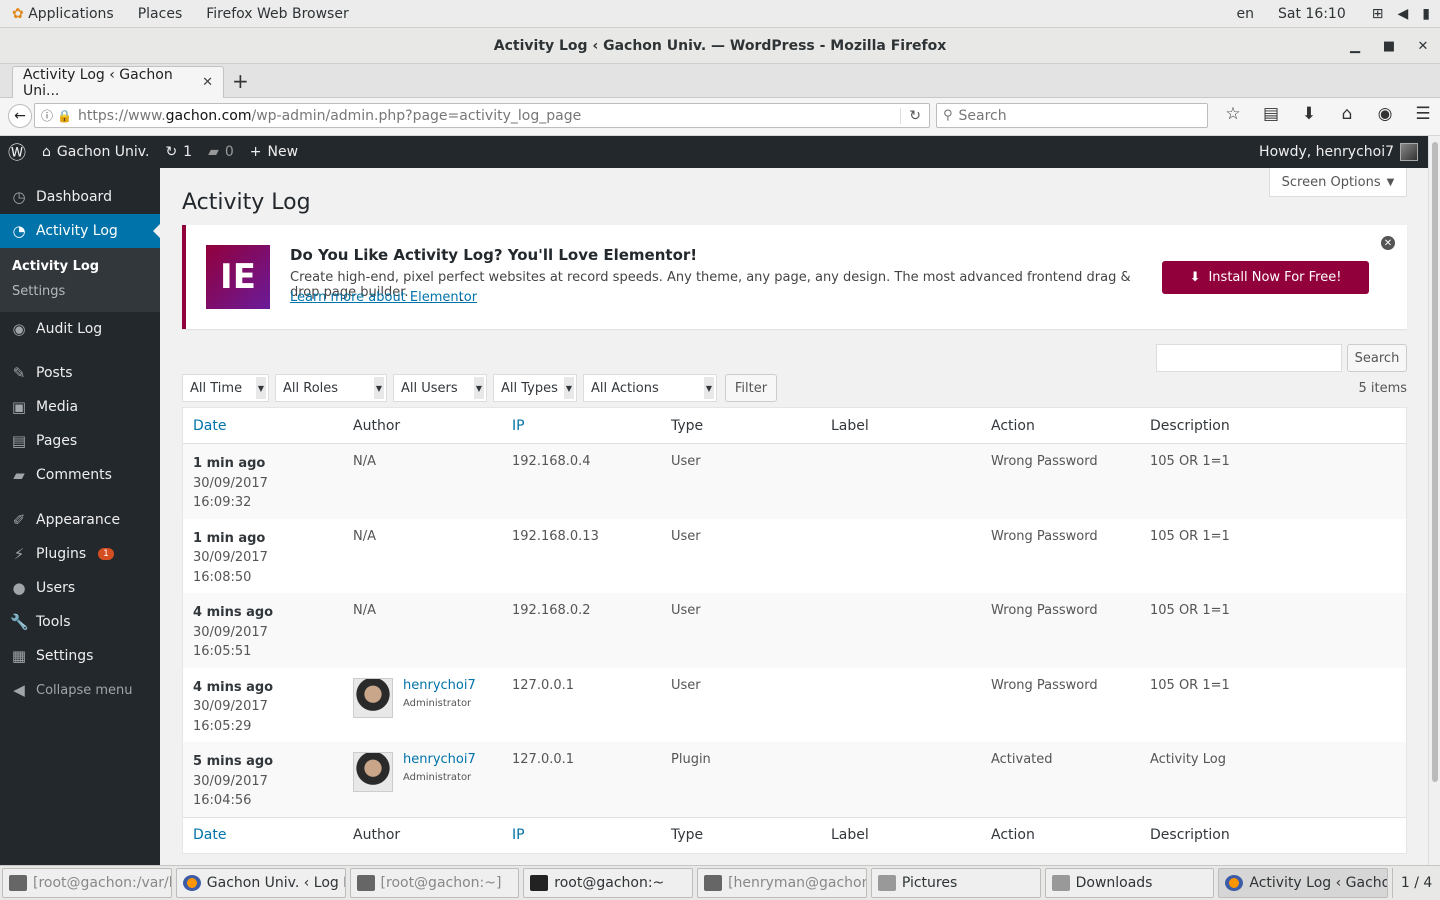 Image resolution: width=1440 pixels, height=900 pixels. What do you see at coordinates (439, 698) in the screenshot?
I see `author-info: henrychoi7 Administrator` at bounding box center [439, 698].